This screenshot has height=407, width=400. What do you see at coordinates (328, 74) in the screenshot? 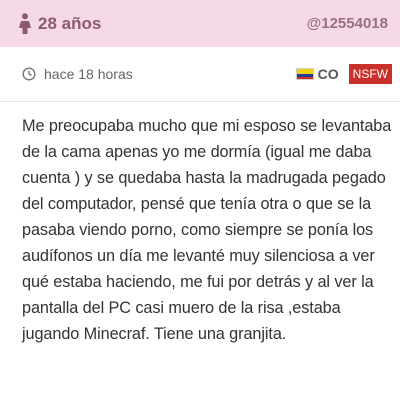
I see `country-code: CO` at bounding box center [328, 74].